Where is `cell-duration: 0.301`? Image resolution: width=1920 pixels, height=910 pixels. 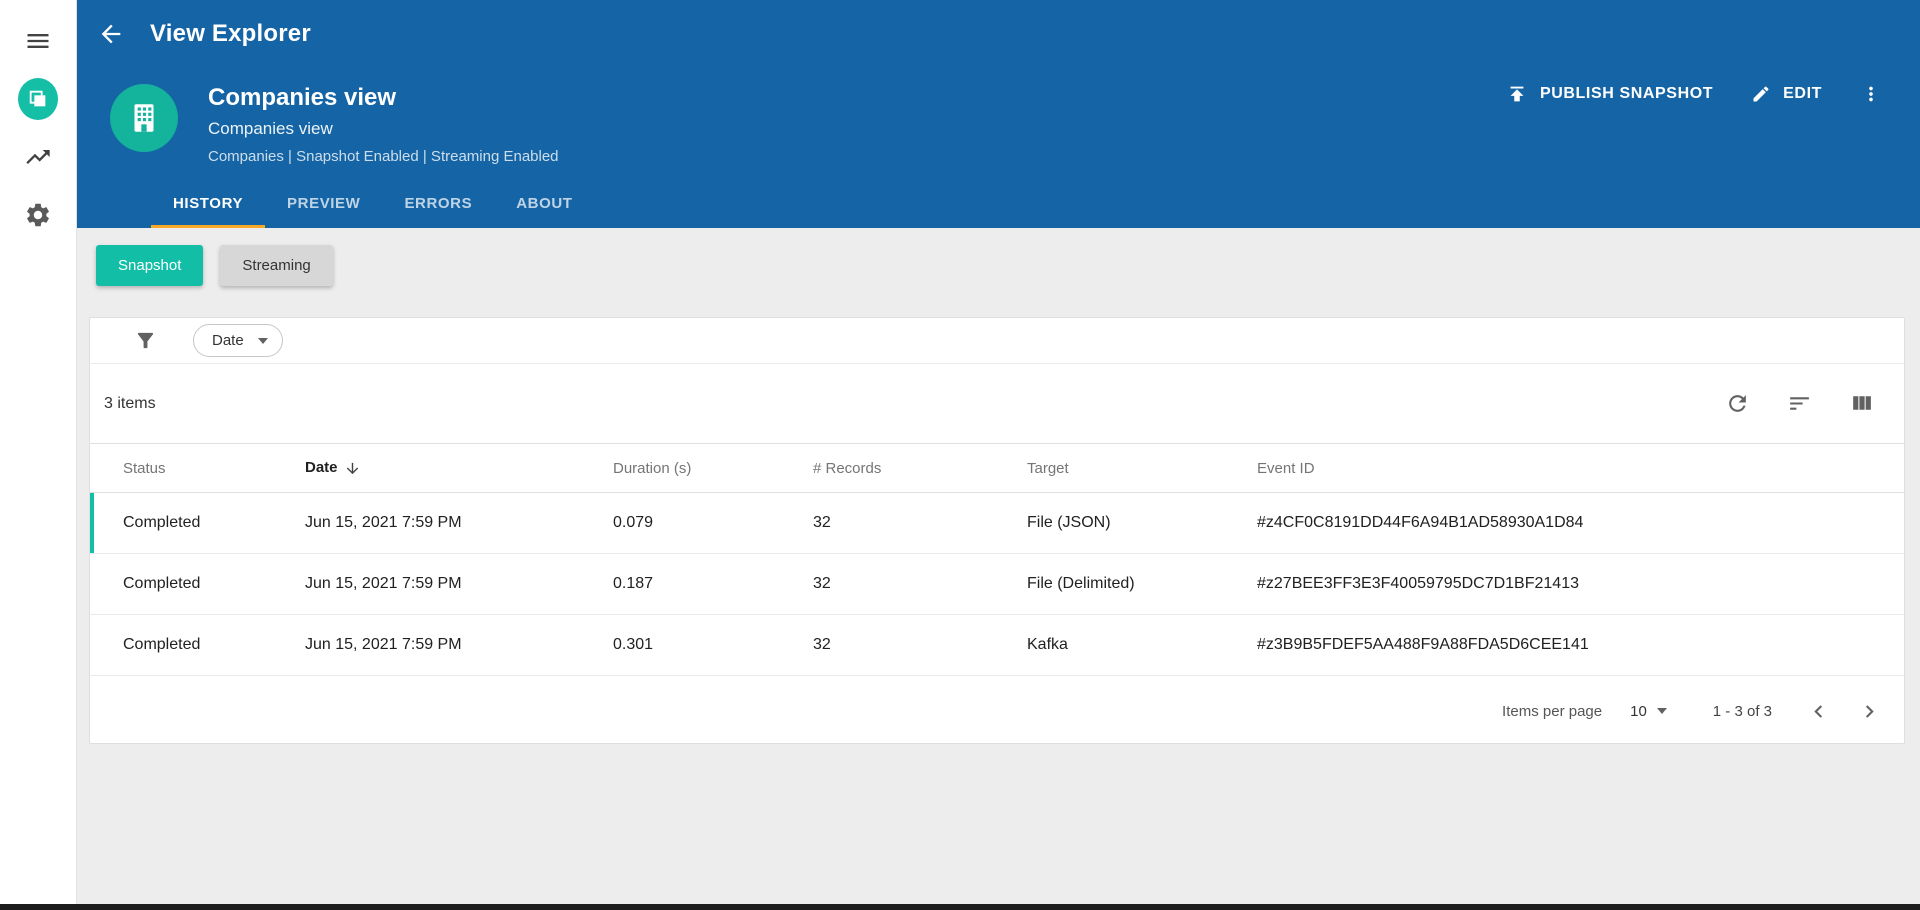 cell-duration: 0.301 is located at coordinates (713, 645).